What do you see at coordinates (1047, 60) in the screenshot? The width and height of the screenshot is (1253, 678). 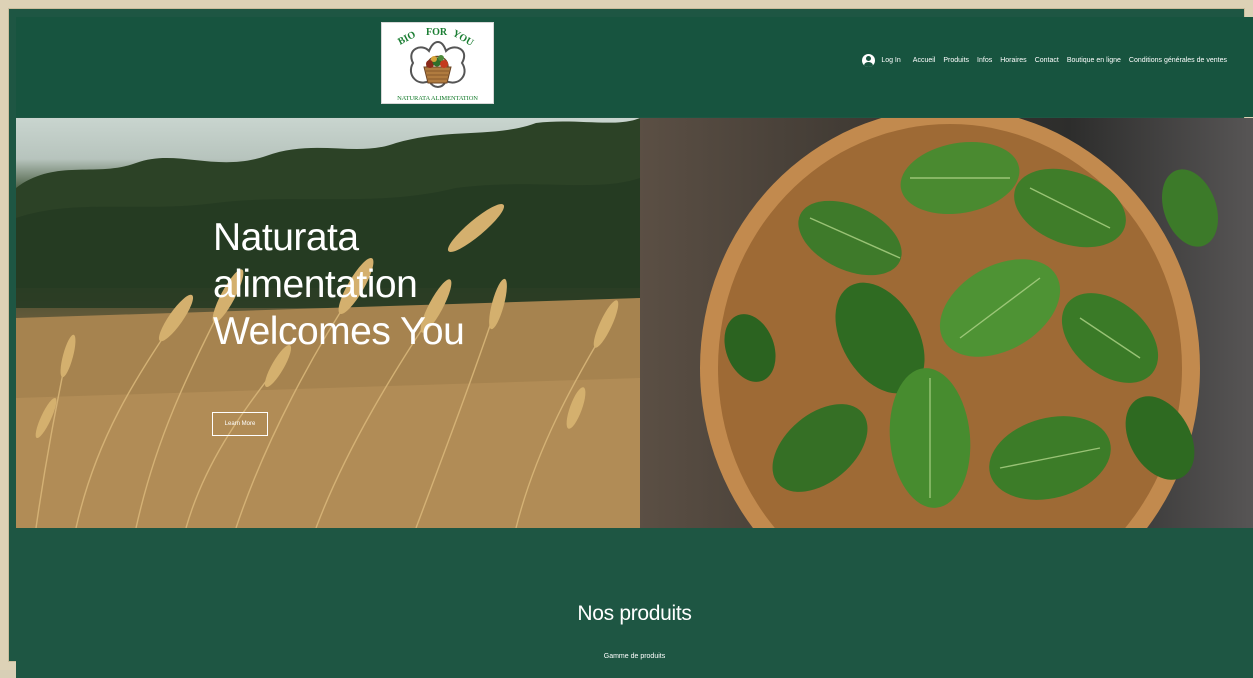 I see `nav-item-contact: Contact` at bounding box center [1047, 60].